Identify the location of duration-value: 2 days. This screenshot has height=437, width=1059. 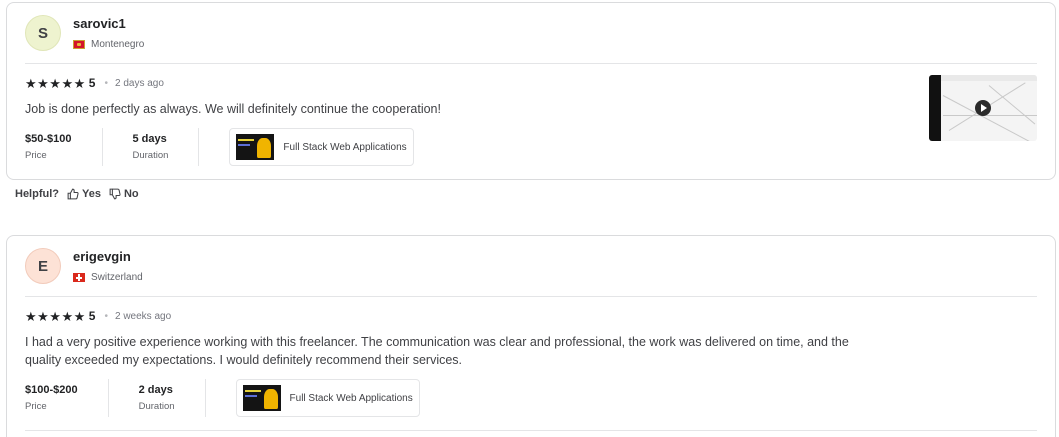
(155, 390).